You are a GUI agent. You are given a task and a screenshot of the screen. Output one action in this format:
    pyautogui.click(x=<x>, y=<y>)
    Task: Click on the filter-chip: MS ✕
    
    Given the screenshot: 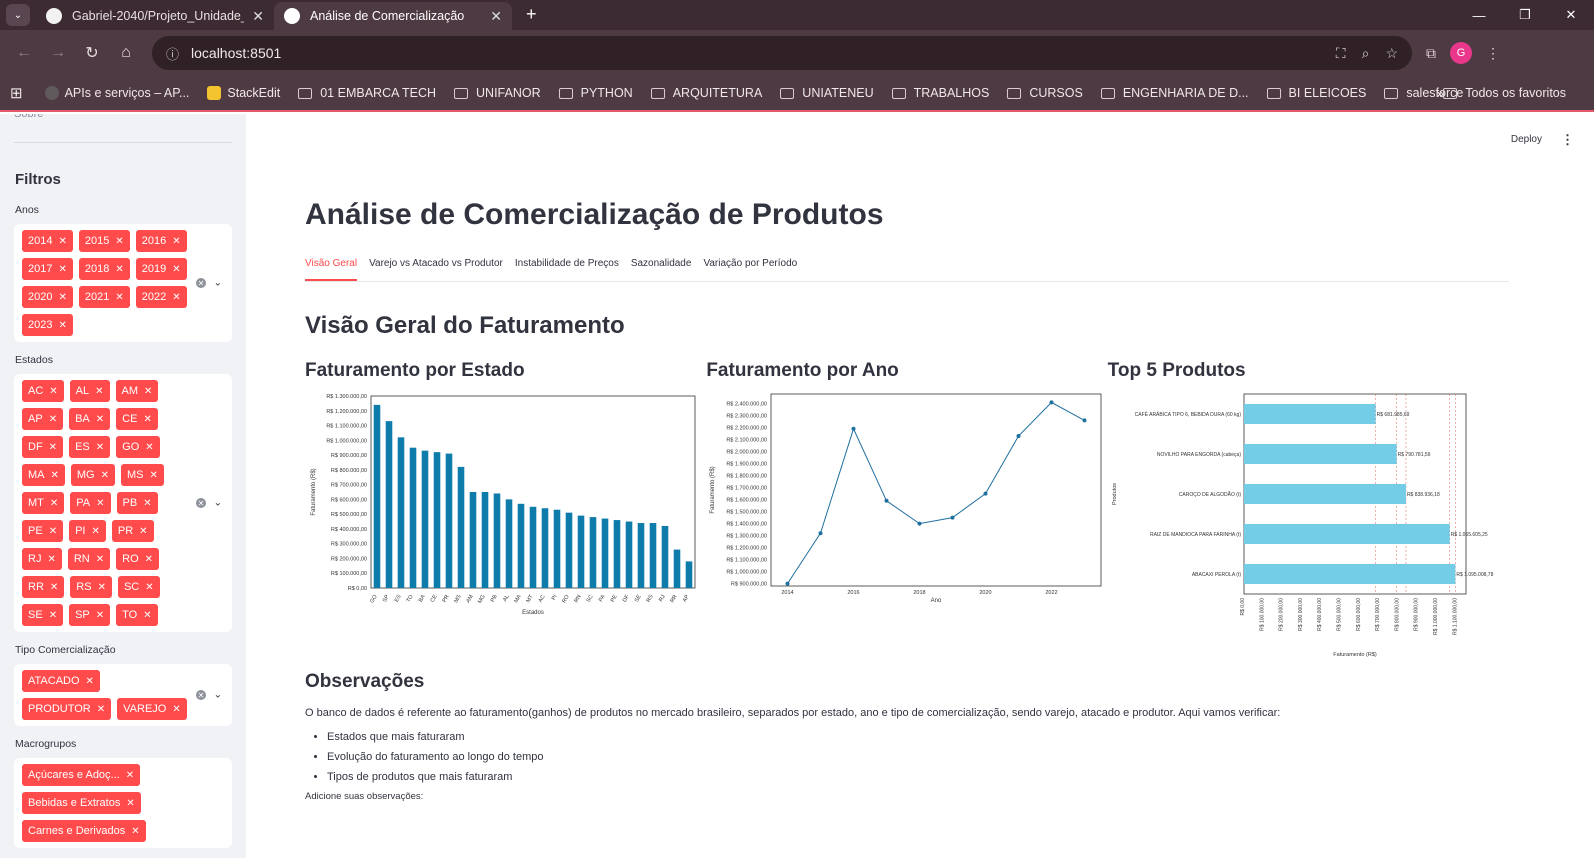 What is the action you would take?
    pyautogui.click(x=142, y=475)
    